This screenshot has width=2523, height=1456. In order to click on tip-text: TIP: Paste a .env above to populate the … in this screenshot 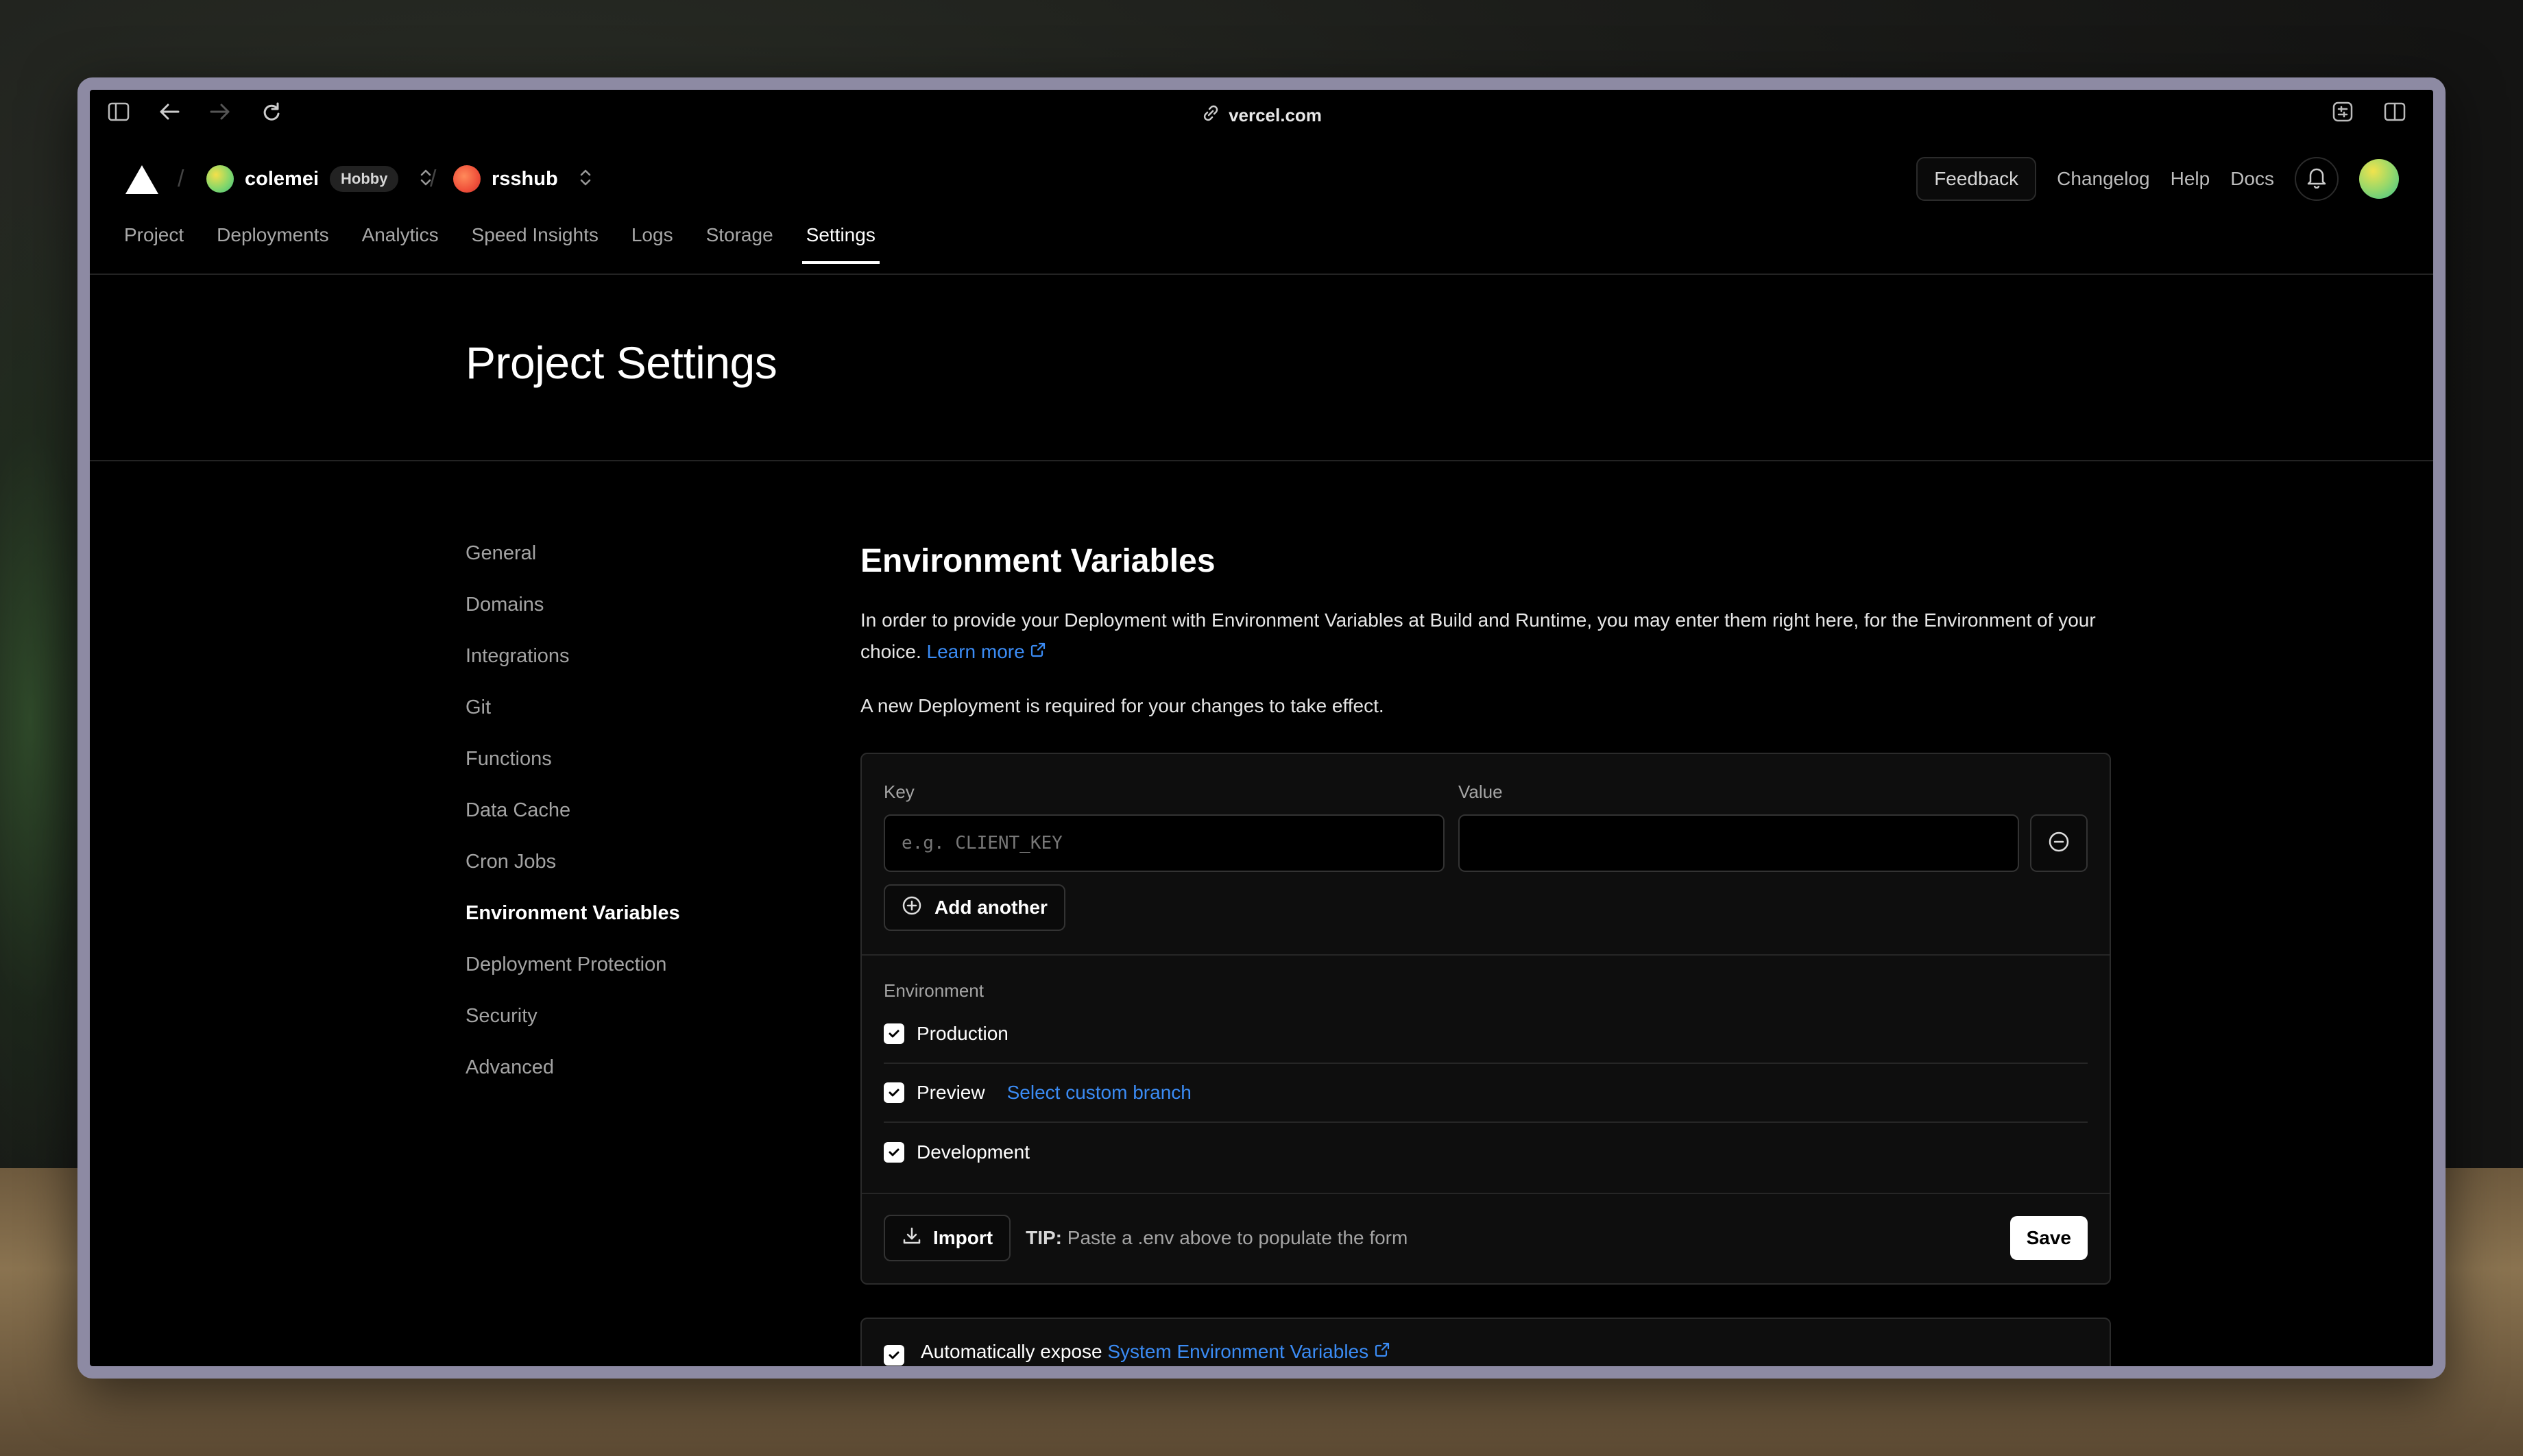, I will do `click(1217, 1238)`.